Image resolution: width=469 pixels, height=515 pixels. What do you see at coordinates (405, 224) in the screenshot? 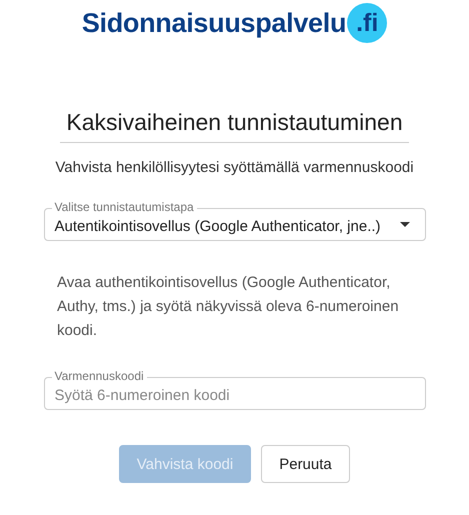
I see `caret-icon` at bounding box center [405, 224].